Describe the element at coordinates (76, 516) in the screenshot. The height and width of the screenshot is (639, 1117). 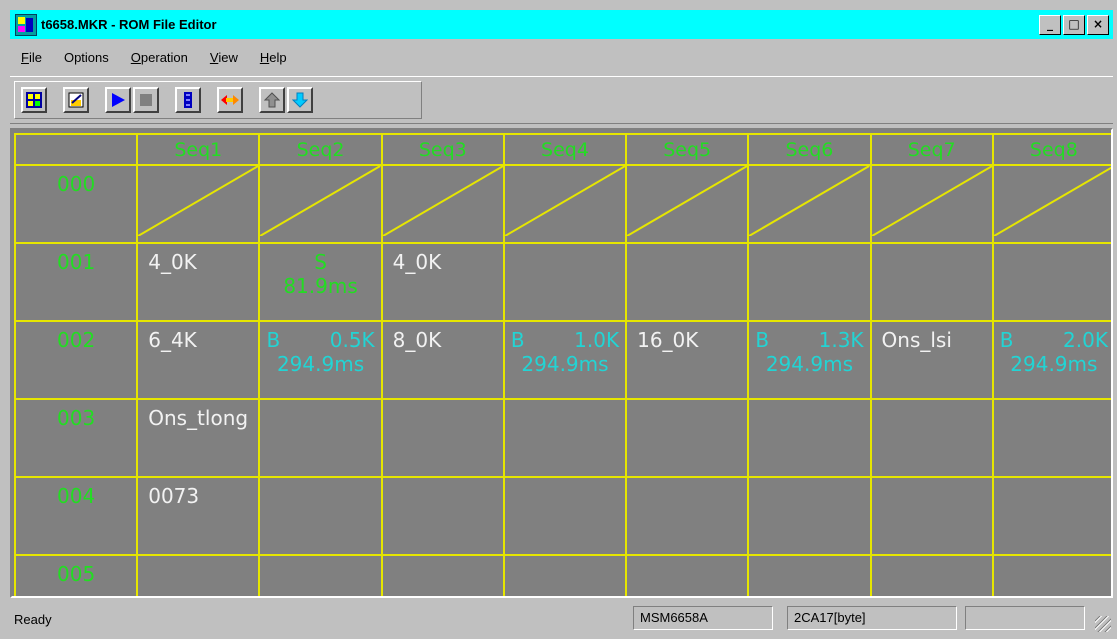
I see `row-label: 004` at that location.